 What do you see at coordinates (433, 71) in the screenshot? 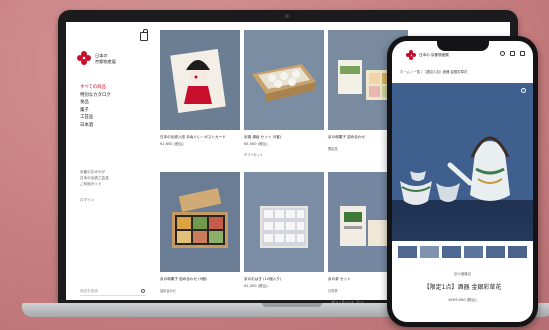
I see `breadcrumb: ホーム / 一覧 / 【限定1点】酒器 金銀彩草花` at bounding box center [433, 71].